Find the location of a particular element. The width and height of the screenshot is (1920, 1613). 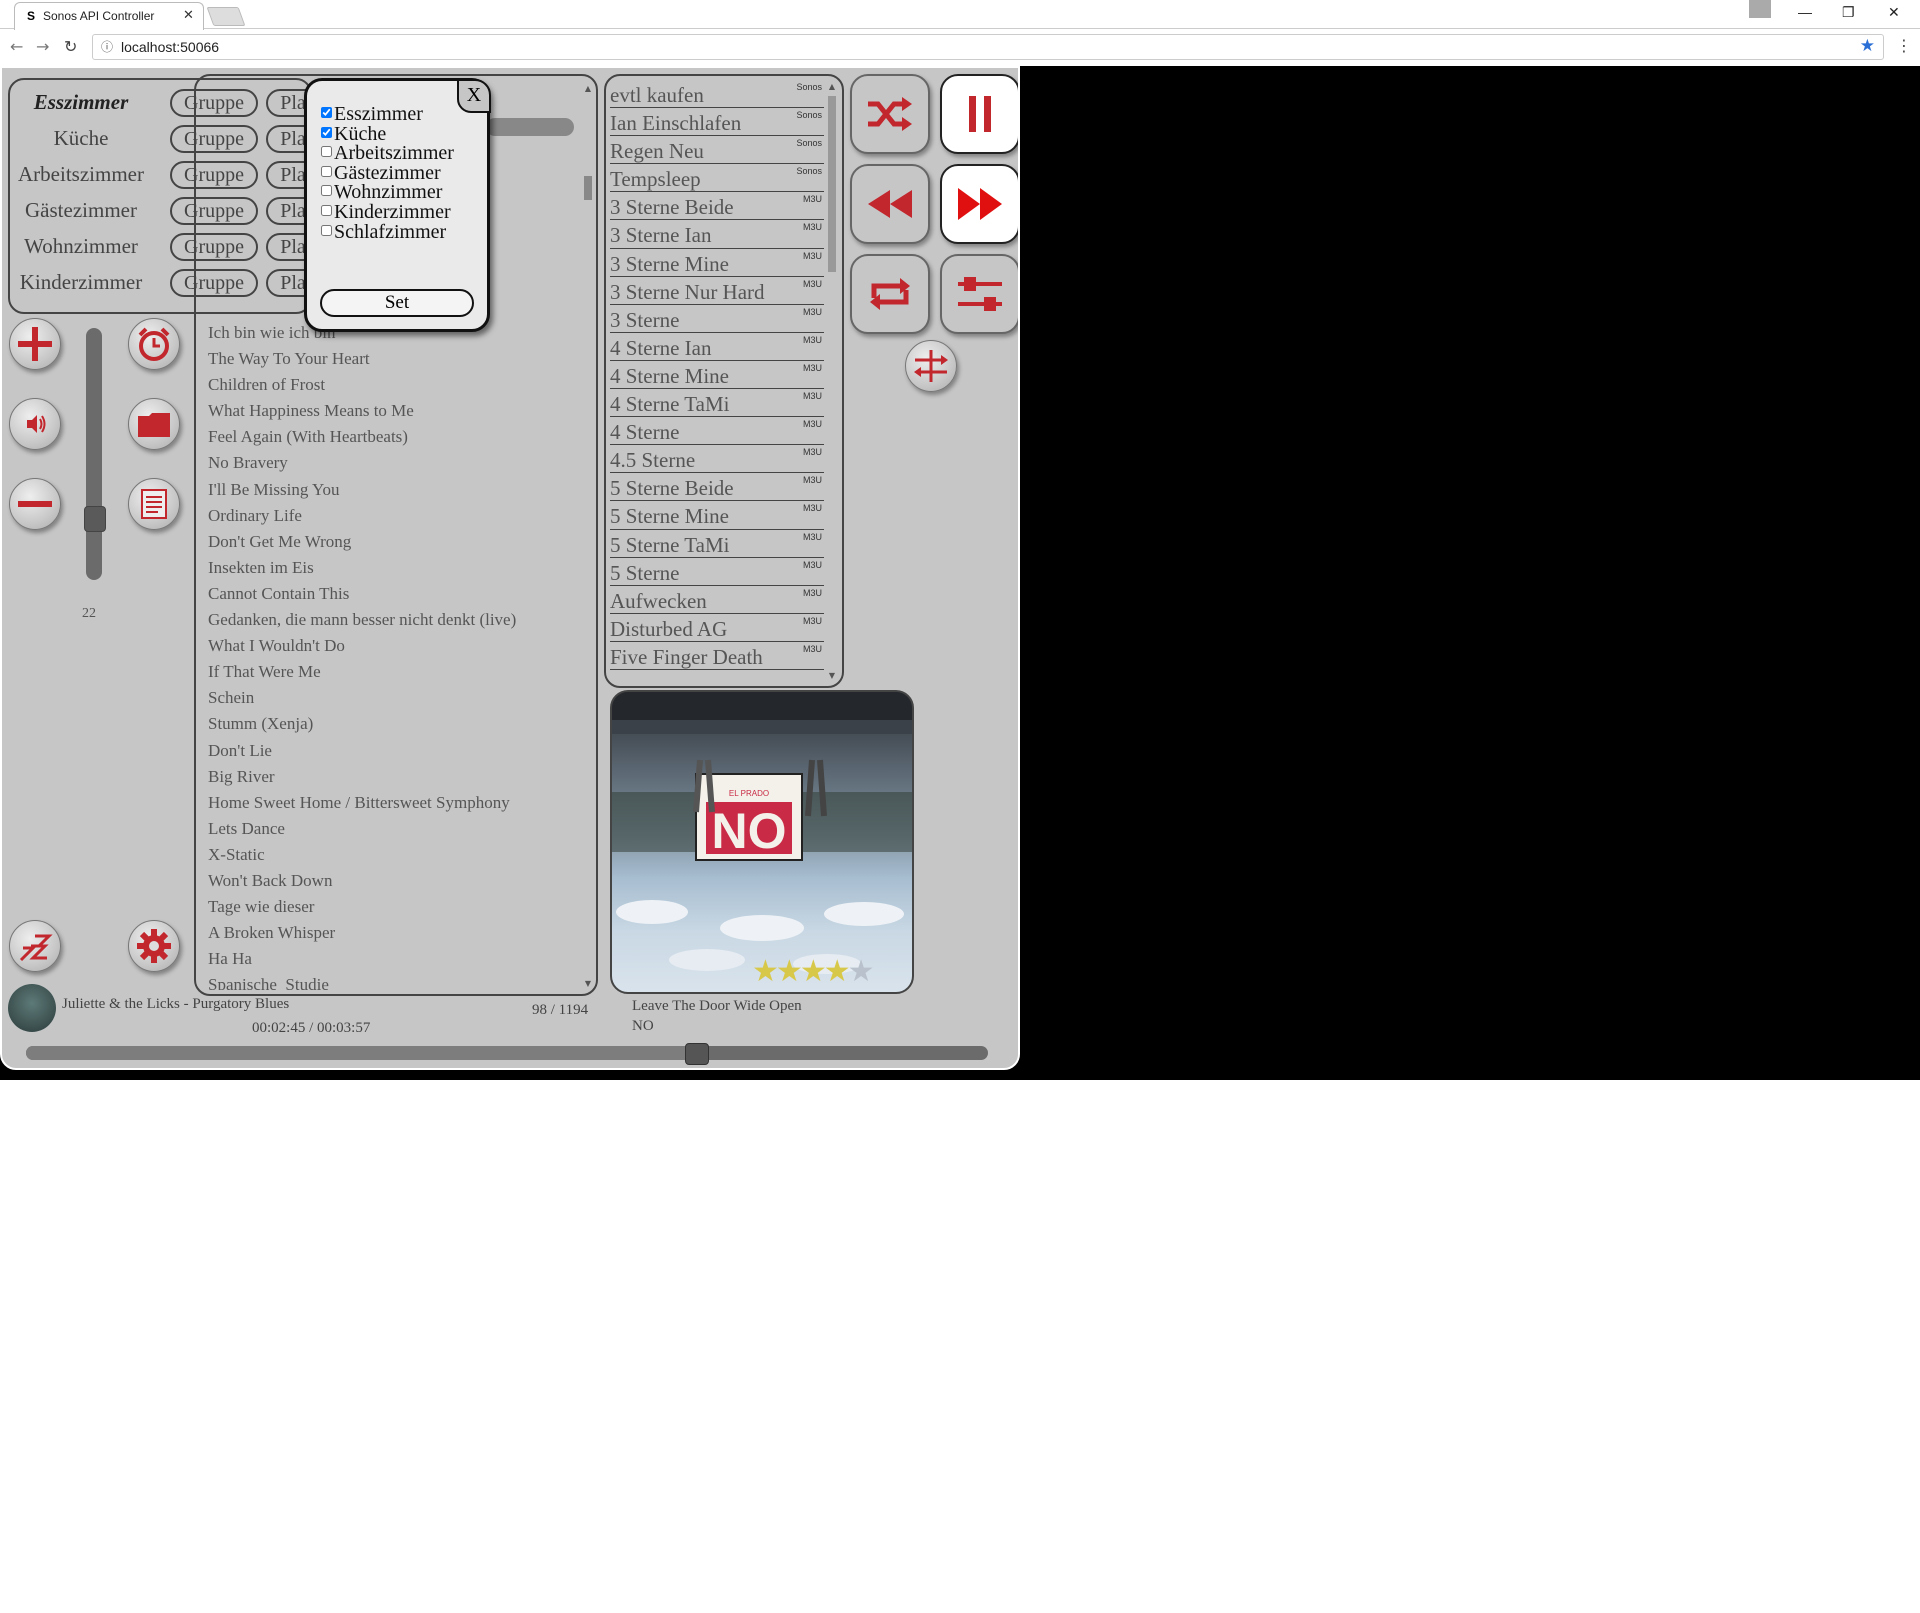

volume-up-button is located at coordinates (35, 344).